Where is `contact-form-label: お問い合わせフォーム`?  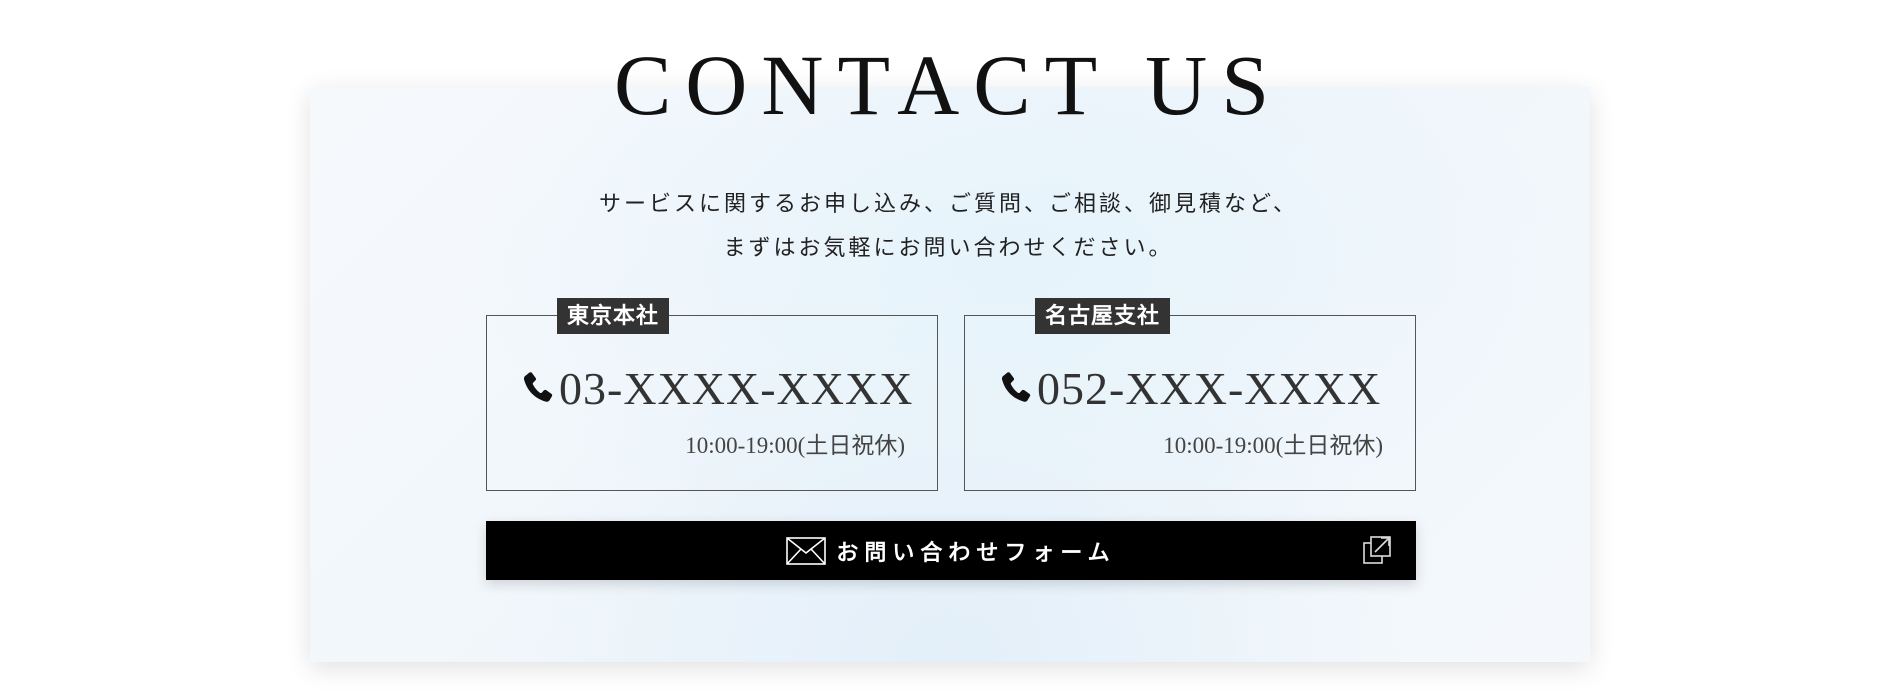
contact-form-label: お問い合わせフォーム is located at coordinates (976, 552).